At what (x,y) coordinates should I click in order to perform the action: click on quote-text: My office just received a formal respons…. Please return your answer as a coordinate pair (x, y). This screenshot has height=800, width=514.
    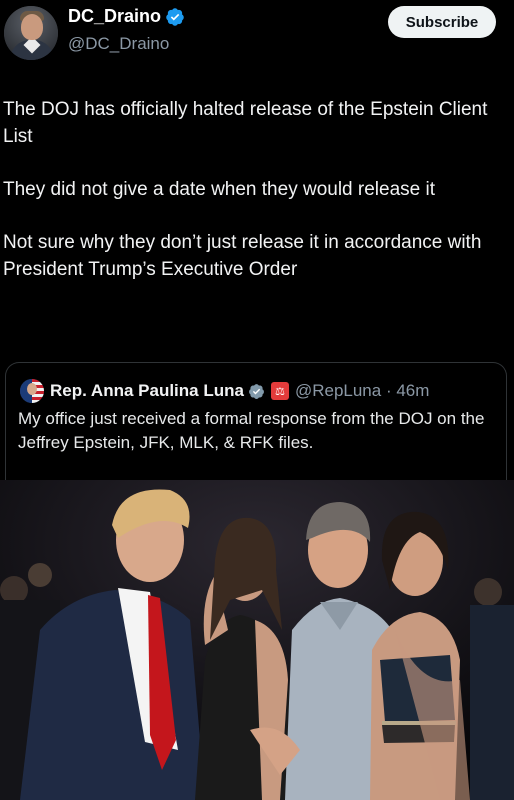
    Looking at the image, I should click on (251, 430).